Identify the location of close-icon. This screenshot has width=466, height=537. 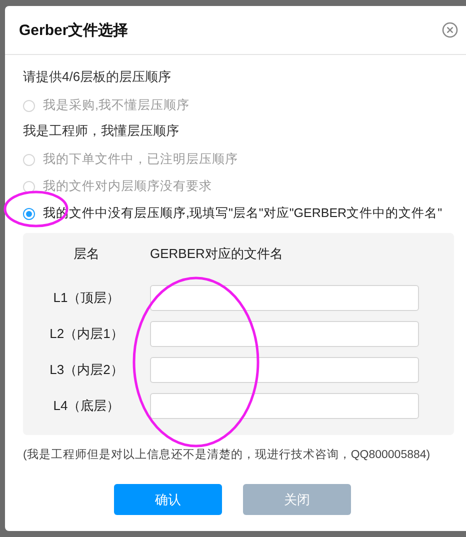
(450, 30).